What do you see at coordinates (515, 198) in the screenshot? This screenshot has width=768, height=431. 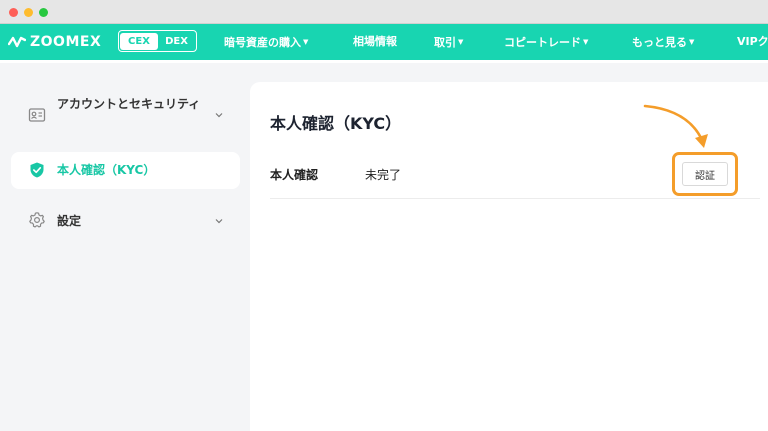 I see `row-divider` at bounding box center [515, 198].